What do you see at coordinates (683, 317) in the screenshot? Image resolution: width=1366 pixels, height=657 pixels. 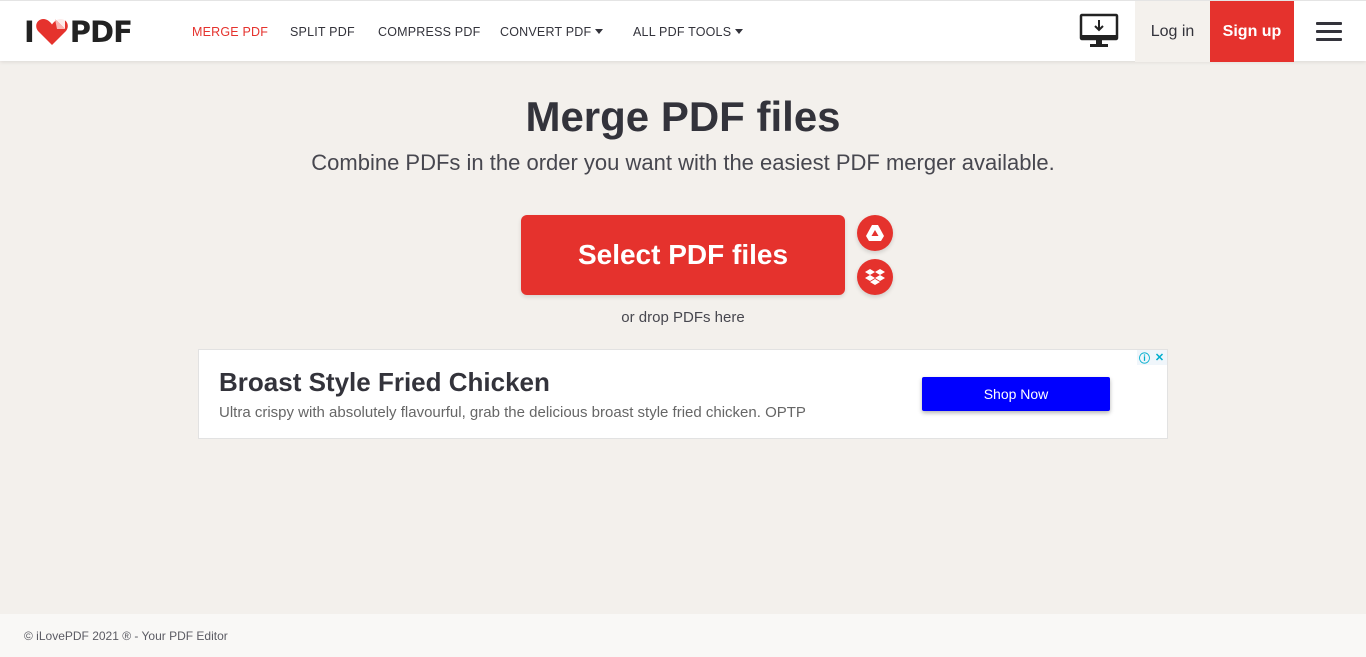 I see `drop-hint-text: or drop PDFs here` at bounding box center [683, 317].